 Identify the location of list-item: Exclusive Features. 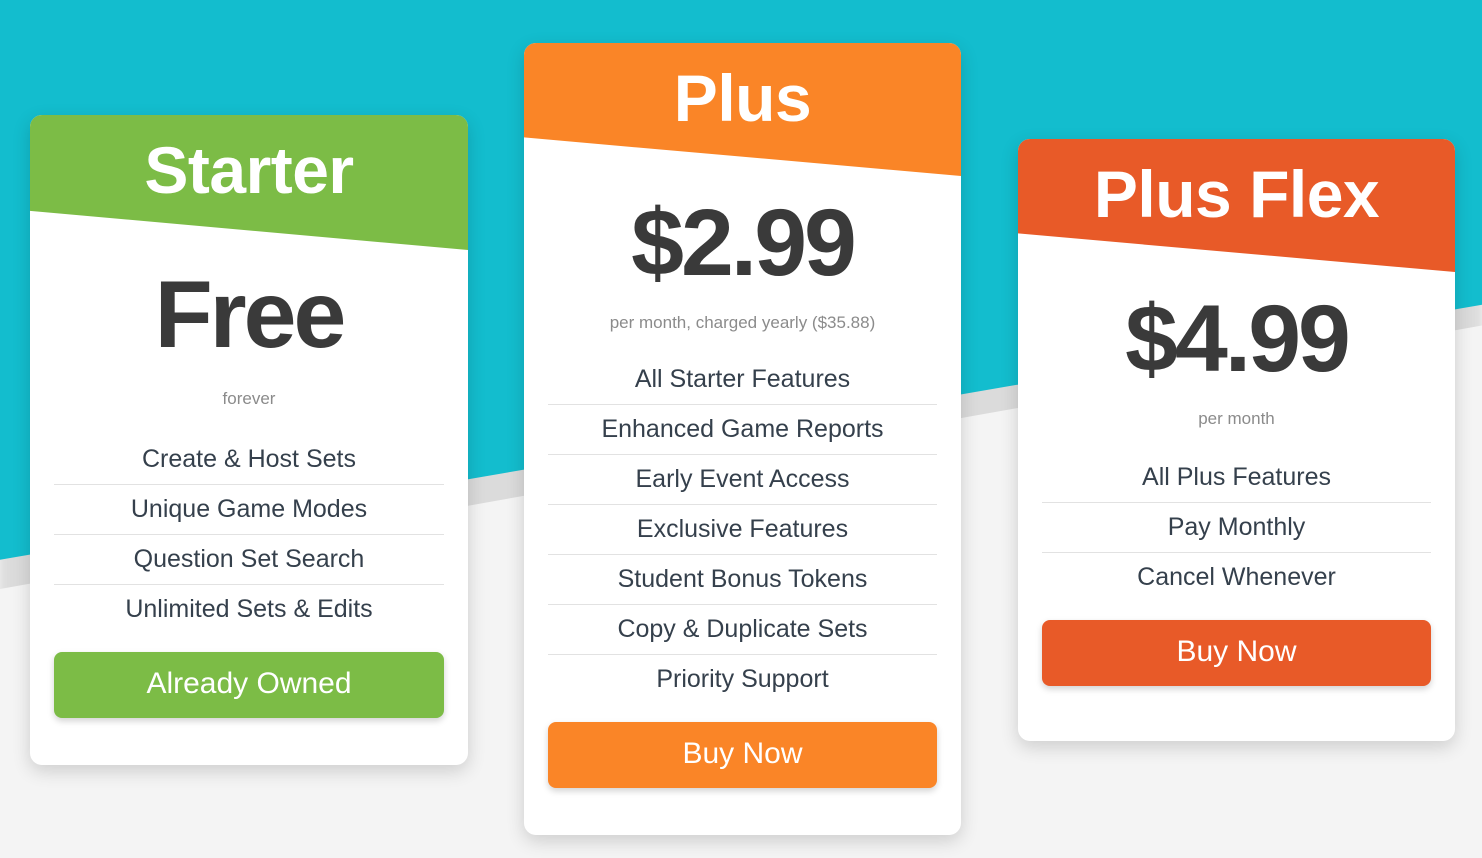
(742, 529).